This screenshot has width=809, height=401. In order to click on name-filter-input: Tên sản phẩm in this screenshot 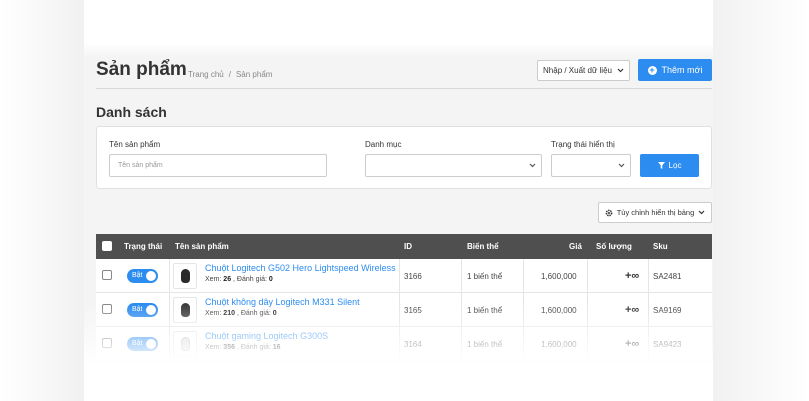, I will do `click(218, 165)`.